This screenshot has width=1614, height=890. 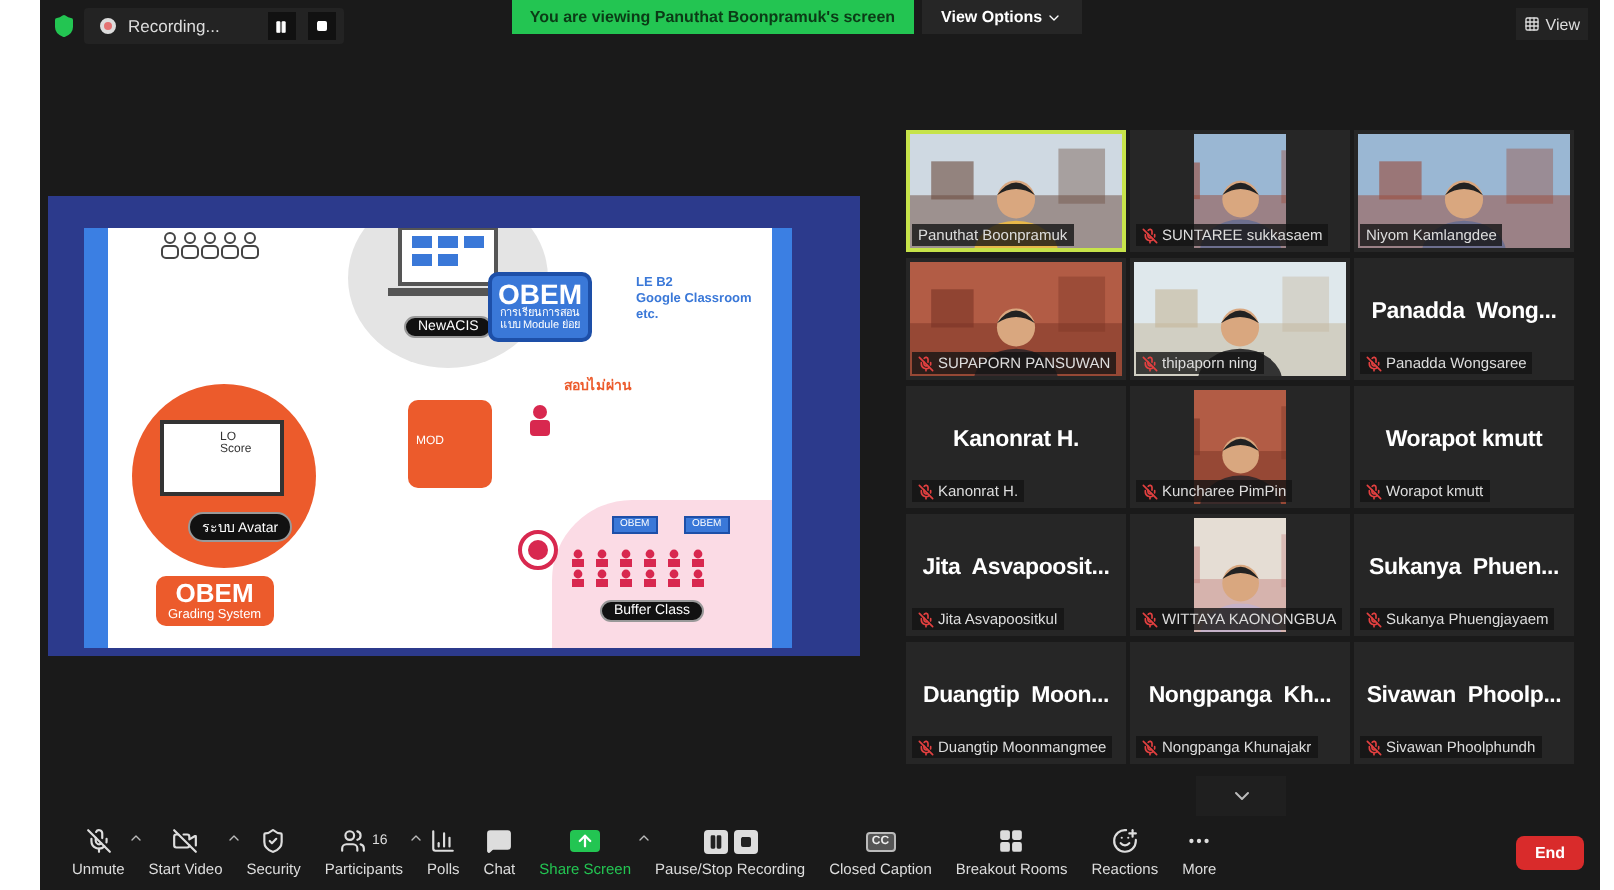 What do you see at coordinates (1124, 841) in the screenshot?
I see `smiley-icon` at bounding box center [1124, 841].